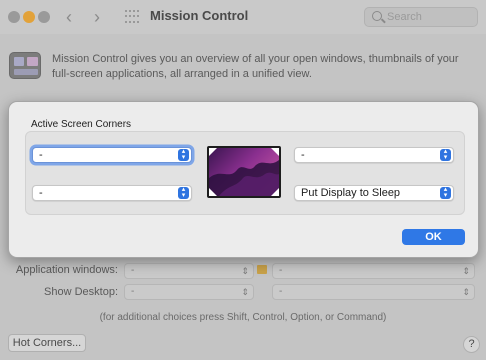  I want to click on zoom-window-button, so click(44, 17).